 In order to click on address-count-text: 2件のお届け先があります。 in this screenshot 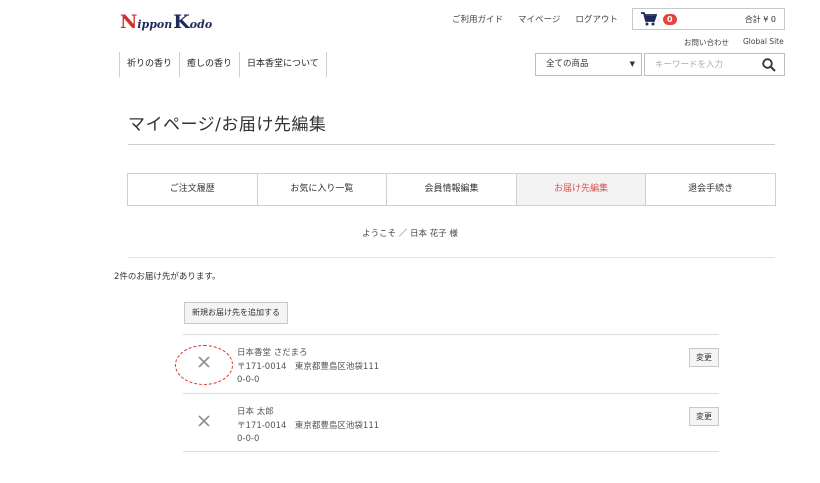, I will do `click(167, 277)`.